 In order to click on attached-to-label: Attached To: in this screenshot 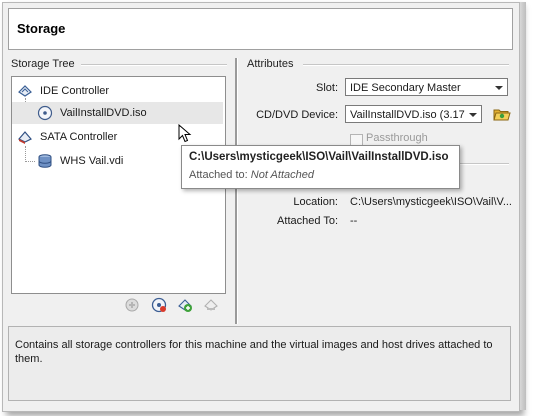, I will do `click(307, 221)`.